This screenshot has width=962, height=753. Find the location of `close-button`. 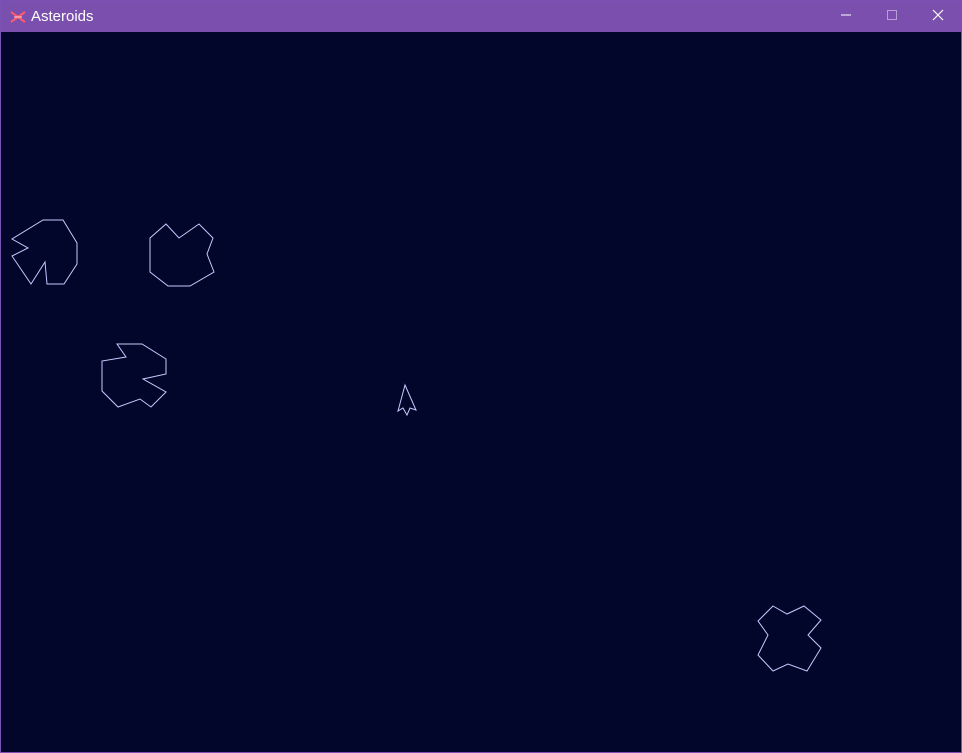

close-button is located at coordinates (938, 16).